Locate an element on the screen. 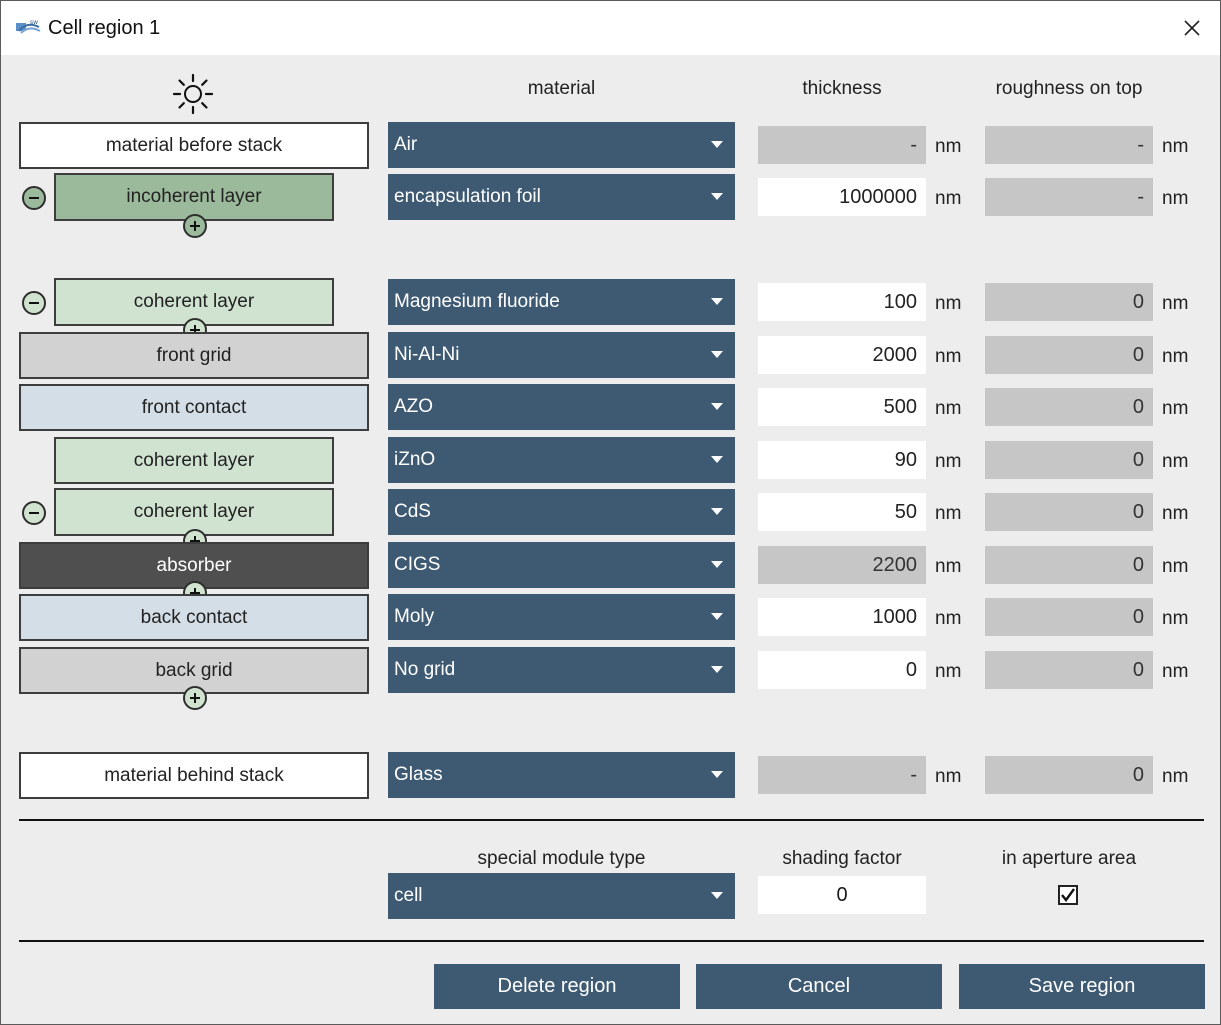 The height and width of the screenshot is (1025, 1221). thickness-field: 2200 is located at coordinates (842, 565).